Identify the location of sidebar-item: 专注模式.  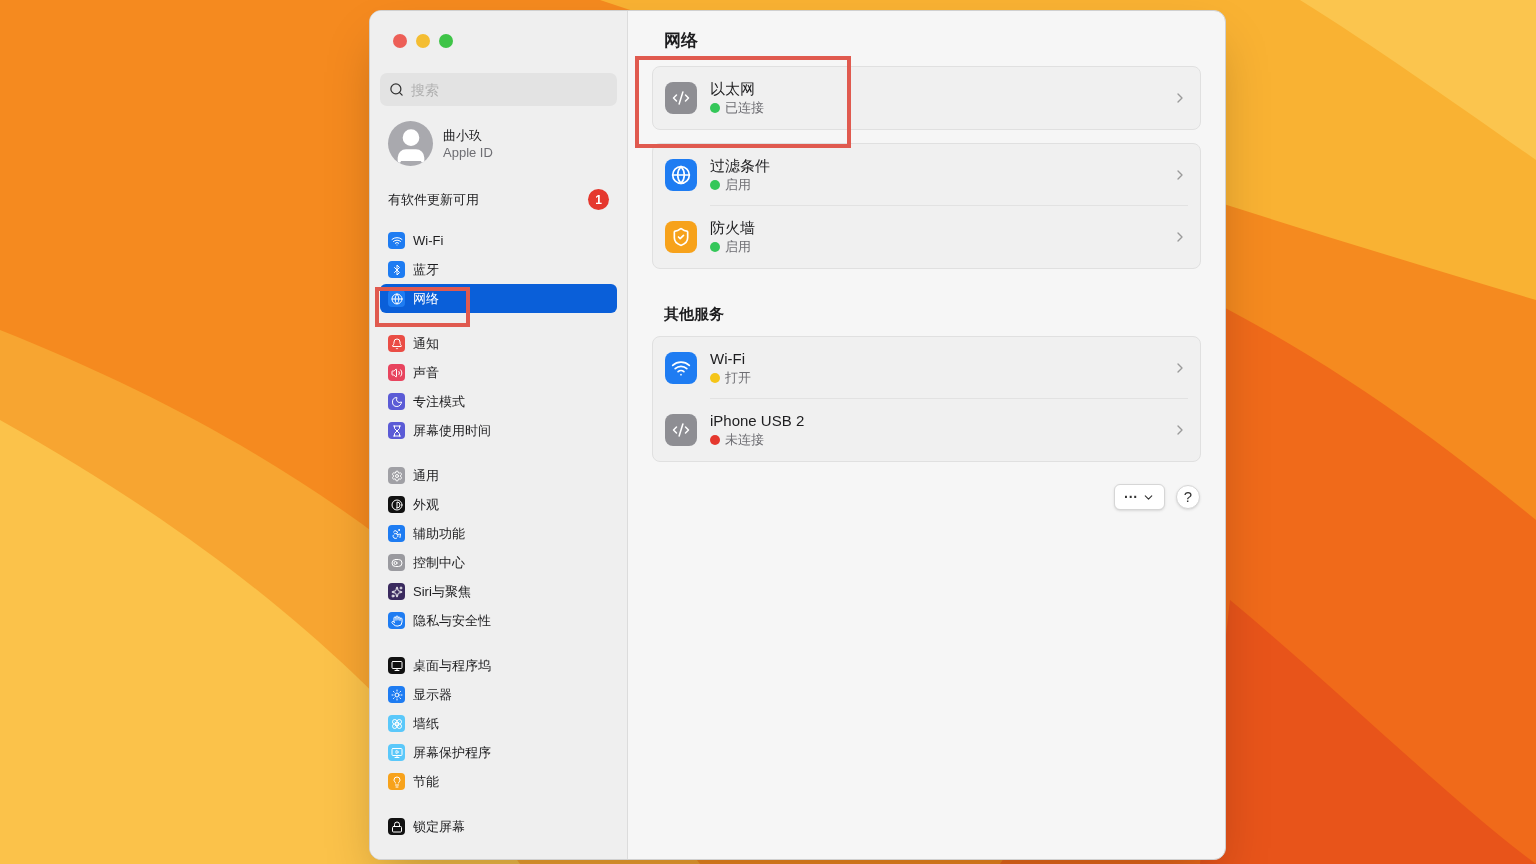
(498, 401).